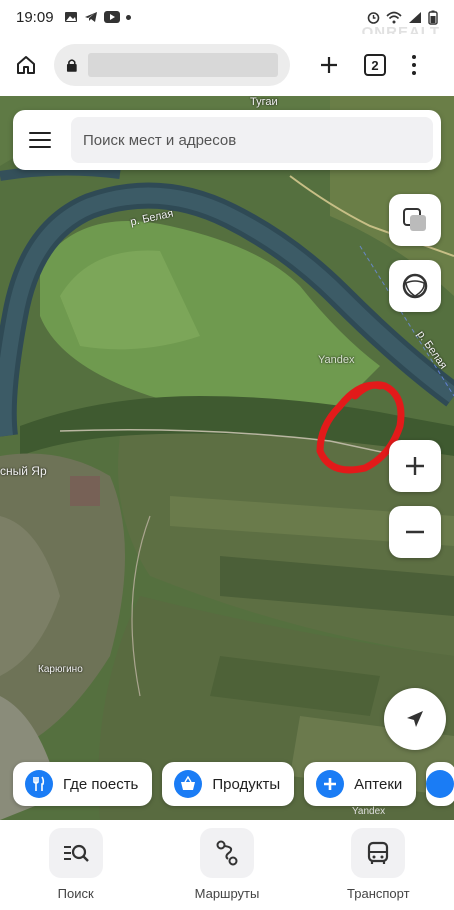 This screenshot has width=454, height=910. I want to click on dot-icon, so click(128, 17).